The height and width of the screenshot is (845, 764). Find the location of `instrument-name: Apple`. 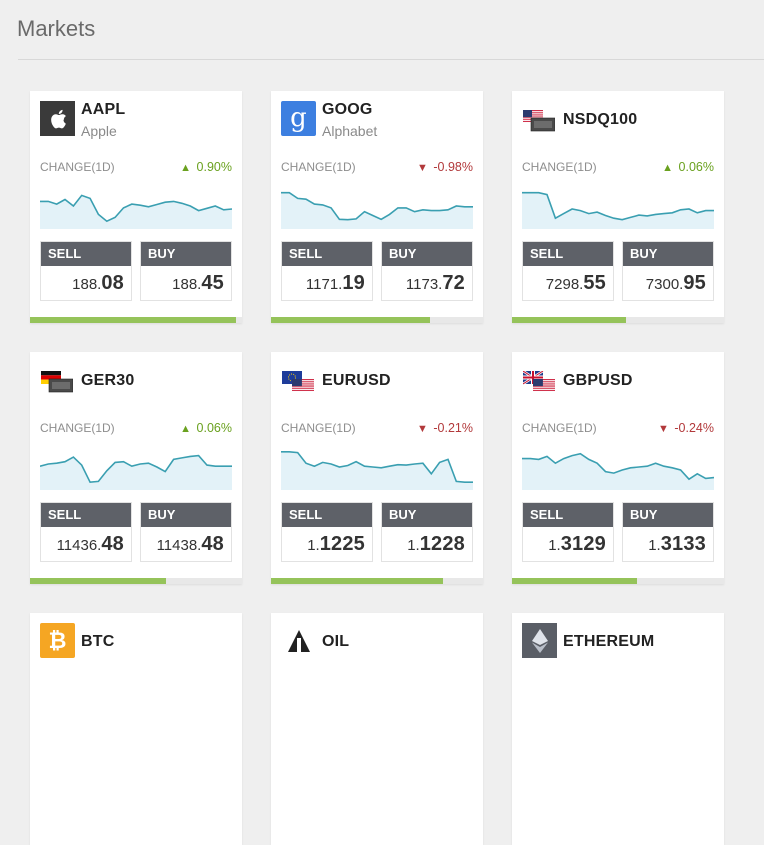

instrument-name: Apple is located at coordinates (99, 131).